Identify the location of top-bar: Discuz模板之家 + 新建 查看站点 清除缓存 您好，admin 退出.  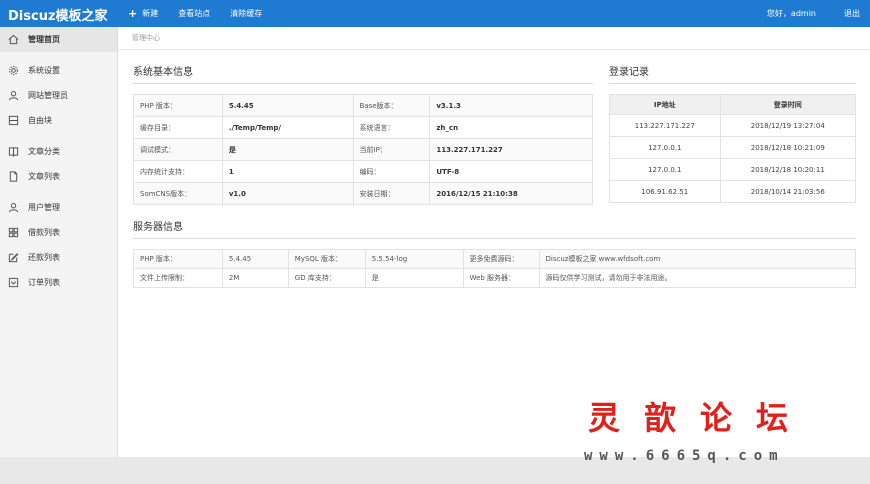
(435, 13).